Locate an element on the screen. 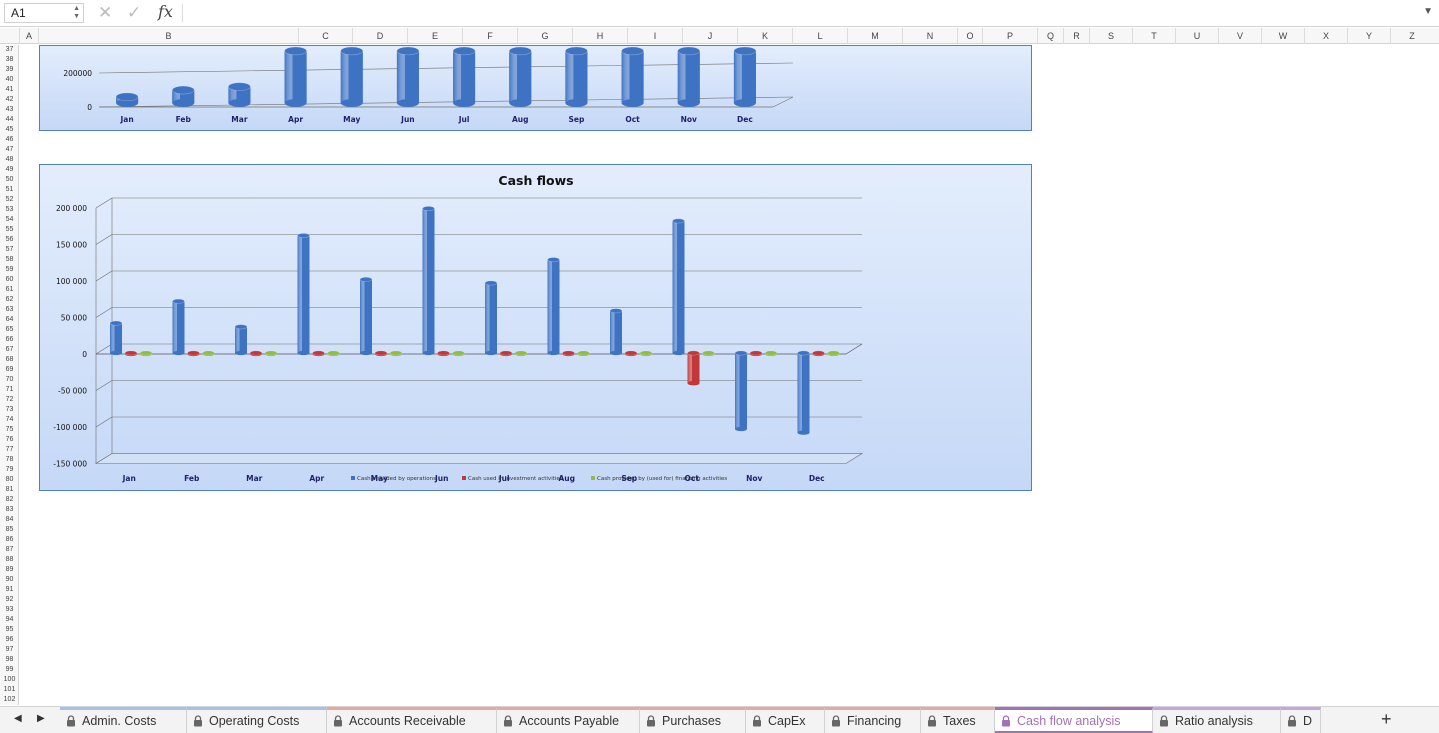  row-header-82: 82 is located at coordinates (9, 500).